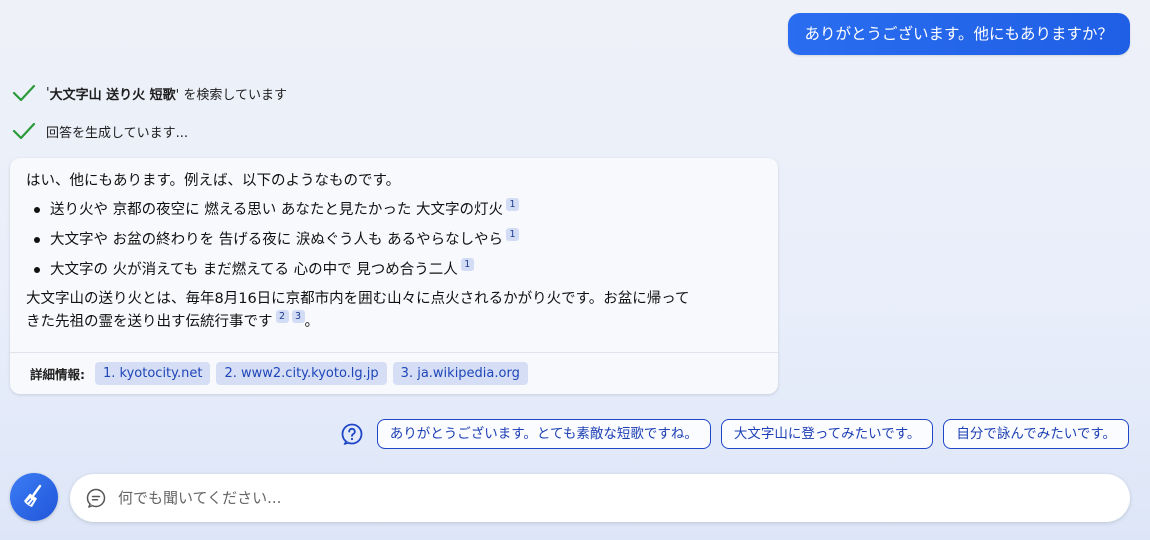 The height and width of the screenshot is (540, 1150). I want to click on chat-bubble-icon, so click(96, 498).